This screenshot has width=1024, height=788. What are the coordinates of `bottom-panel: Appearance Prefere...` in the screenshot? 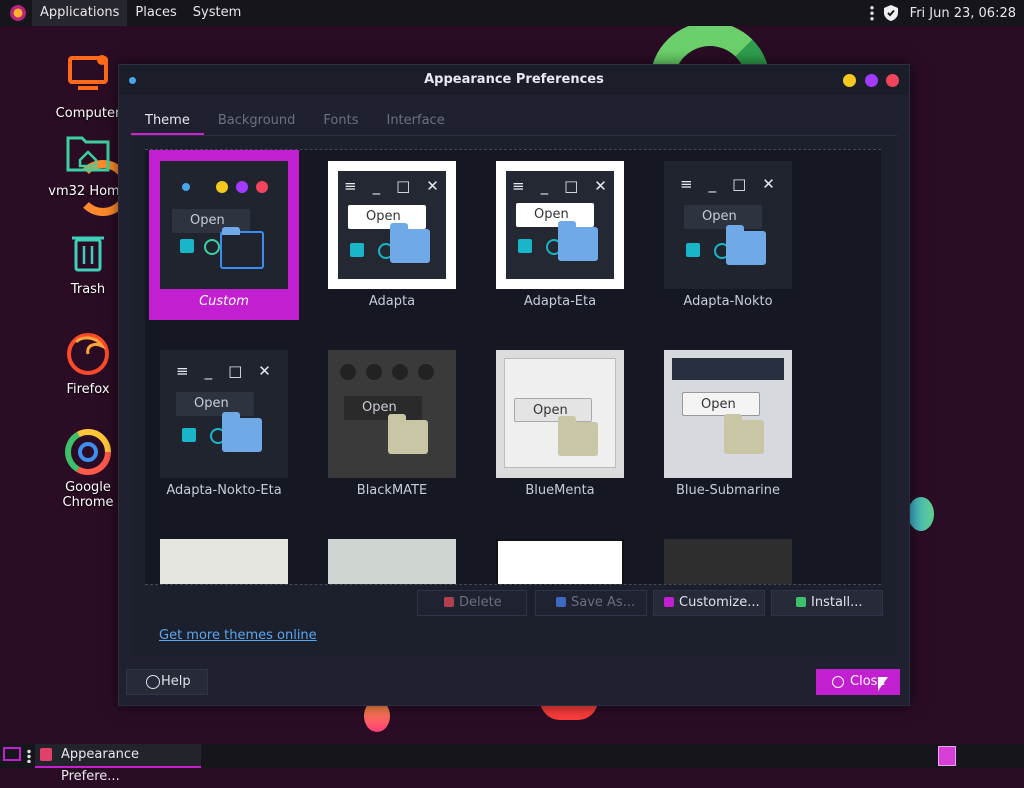 It's located at (512, 764).